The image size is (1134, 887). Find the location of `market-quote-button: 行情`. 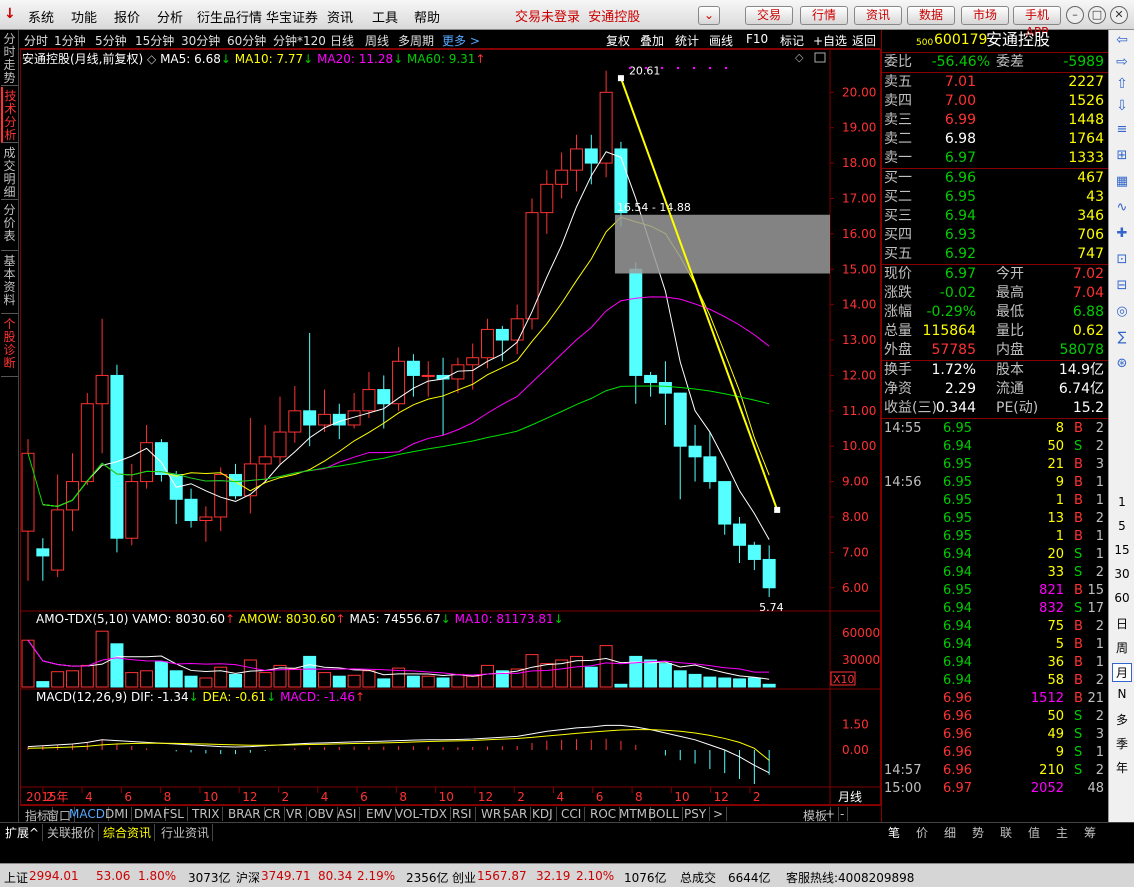

market-quote-button: 行情 is located at coordinates (824, 15).